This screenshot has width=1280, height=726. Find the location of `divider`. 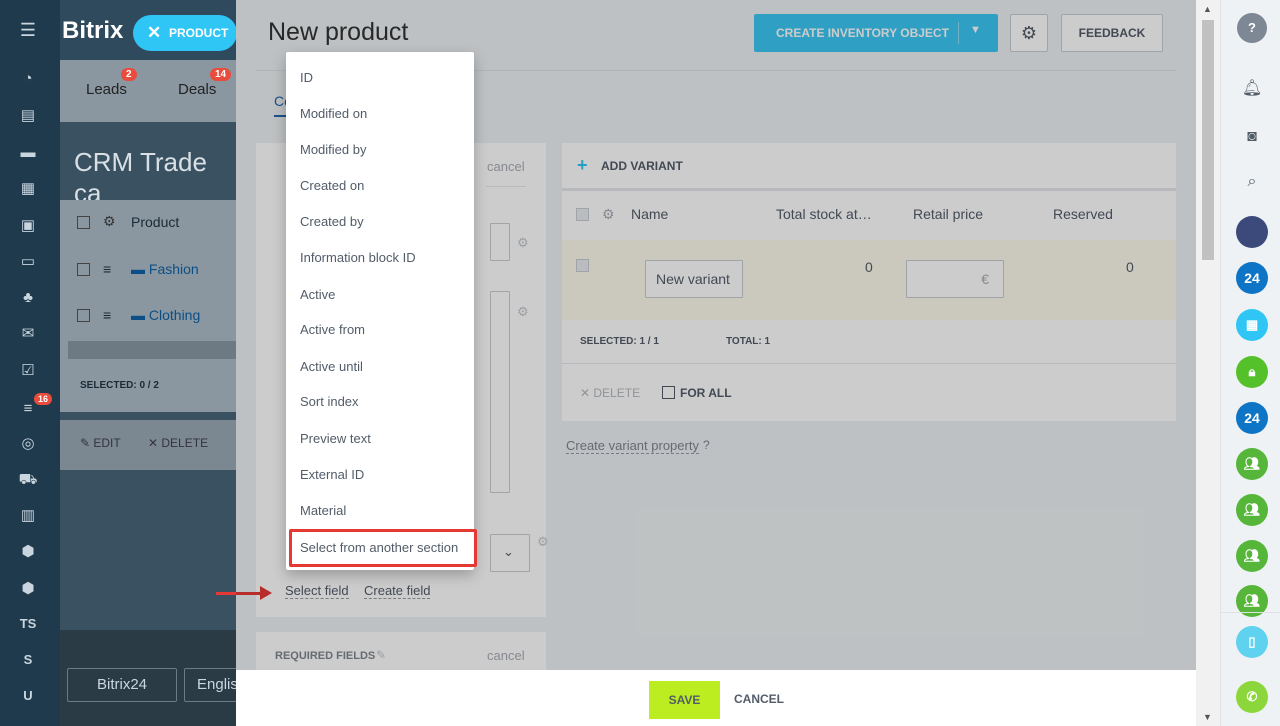

divider is located at coordinates (1250, 612).